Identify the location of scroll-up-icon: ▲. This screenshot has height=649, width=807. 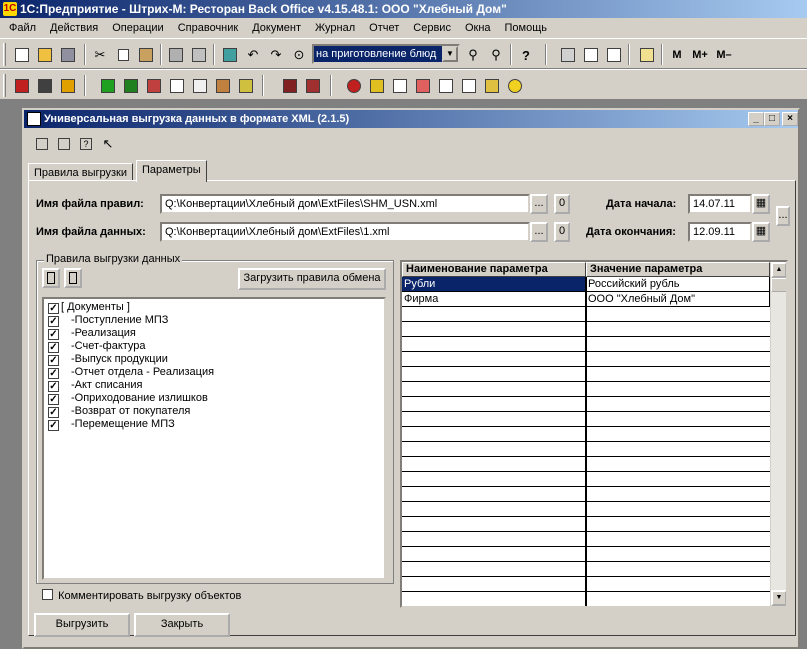
(778, 270).